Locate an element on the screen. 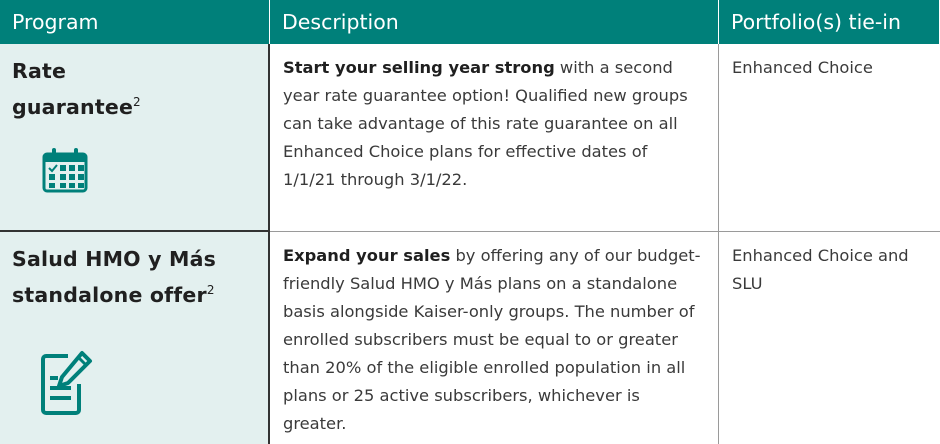  calendar-icon is located at coordinates (65, 170).